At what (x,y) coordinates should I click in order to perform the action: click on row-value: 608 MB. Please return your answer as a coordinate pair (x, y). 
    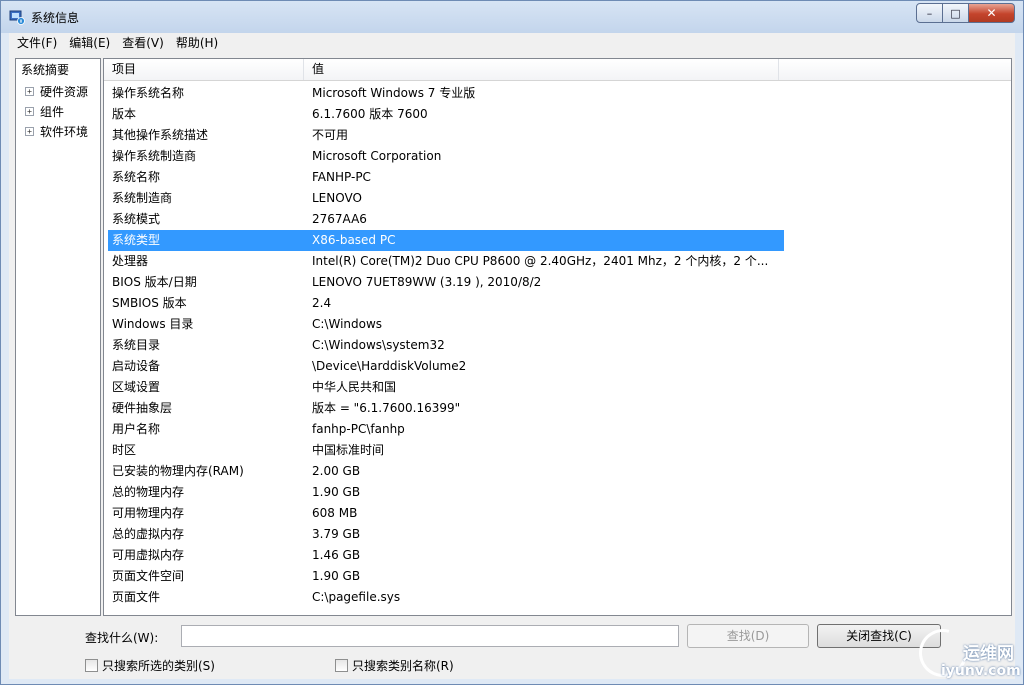
    Looking at the image, I should click on (335, 513).